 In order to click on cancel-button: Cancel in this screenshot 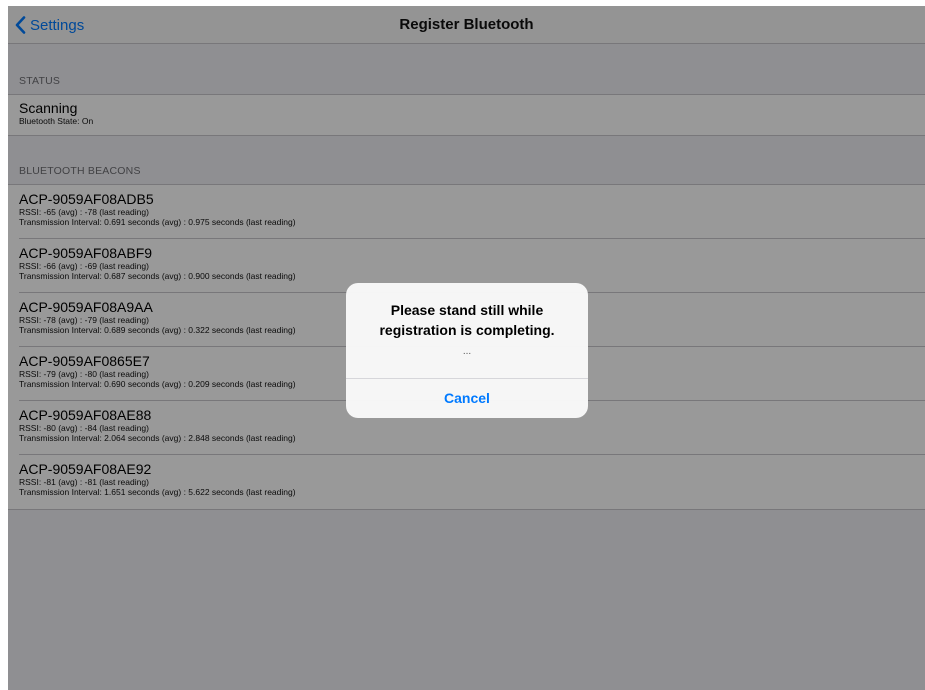, I will do `click(467, 398)`.